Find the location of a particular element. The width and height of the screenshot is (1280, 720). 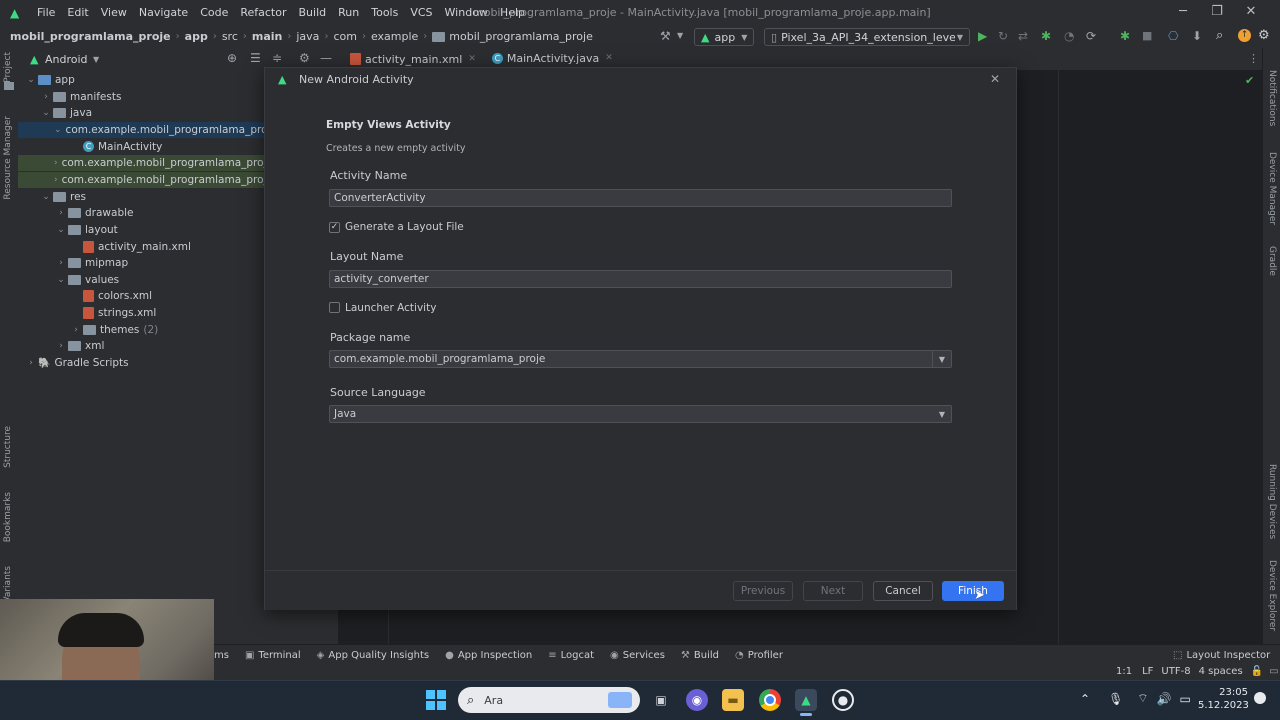

tree-item: C MainActivity is located at coordinates (142, 147).